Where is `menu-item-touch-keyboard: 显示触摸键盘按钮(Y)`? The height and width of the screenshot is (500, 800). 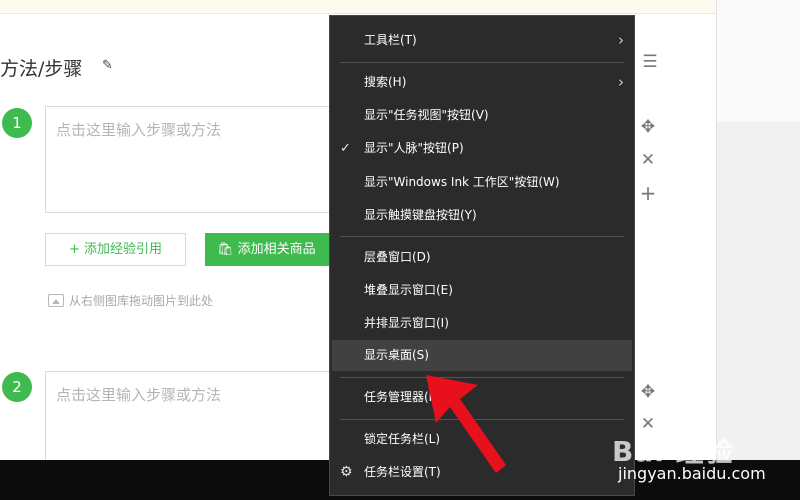
menu-item-touch-keyboard: 显示触摸键盘按钮(Y) is located at coordinates (482, 215).